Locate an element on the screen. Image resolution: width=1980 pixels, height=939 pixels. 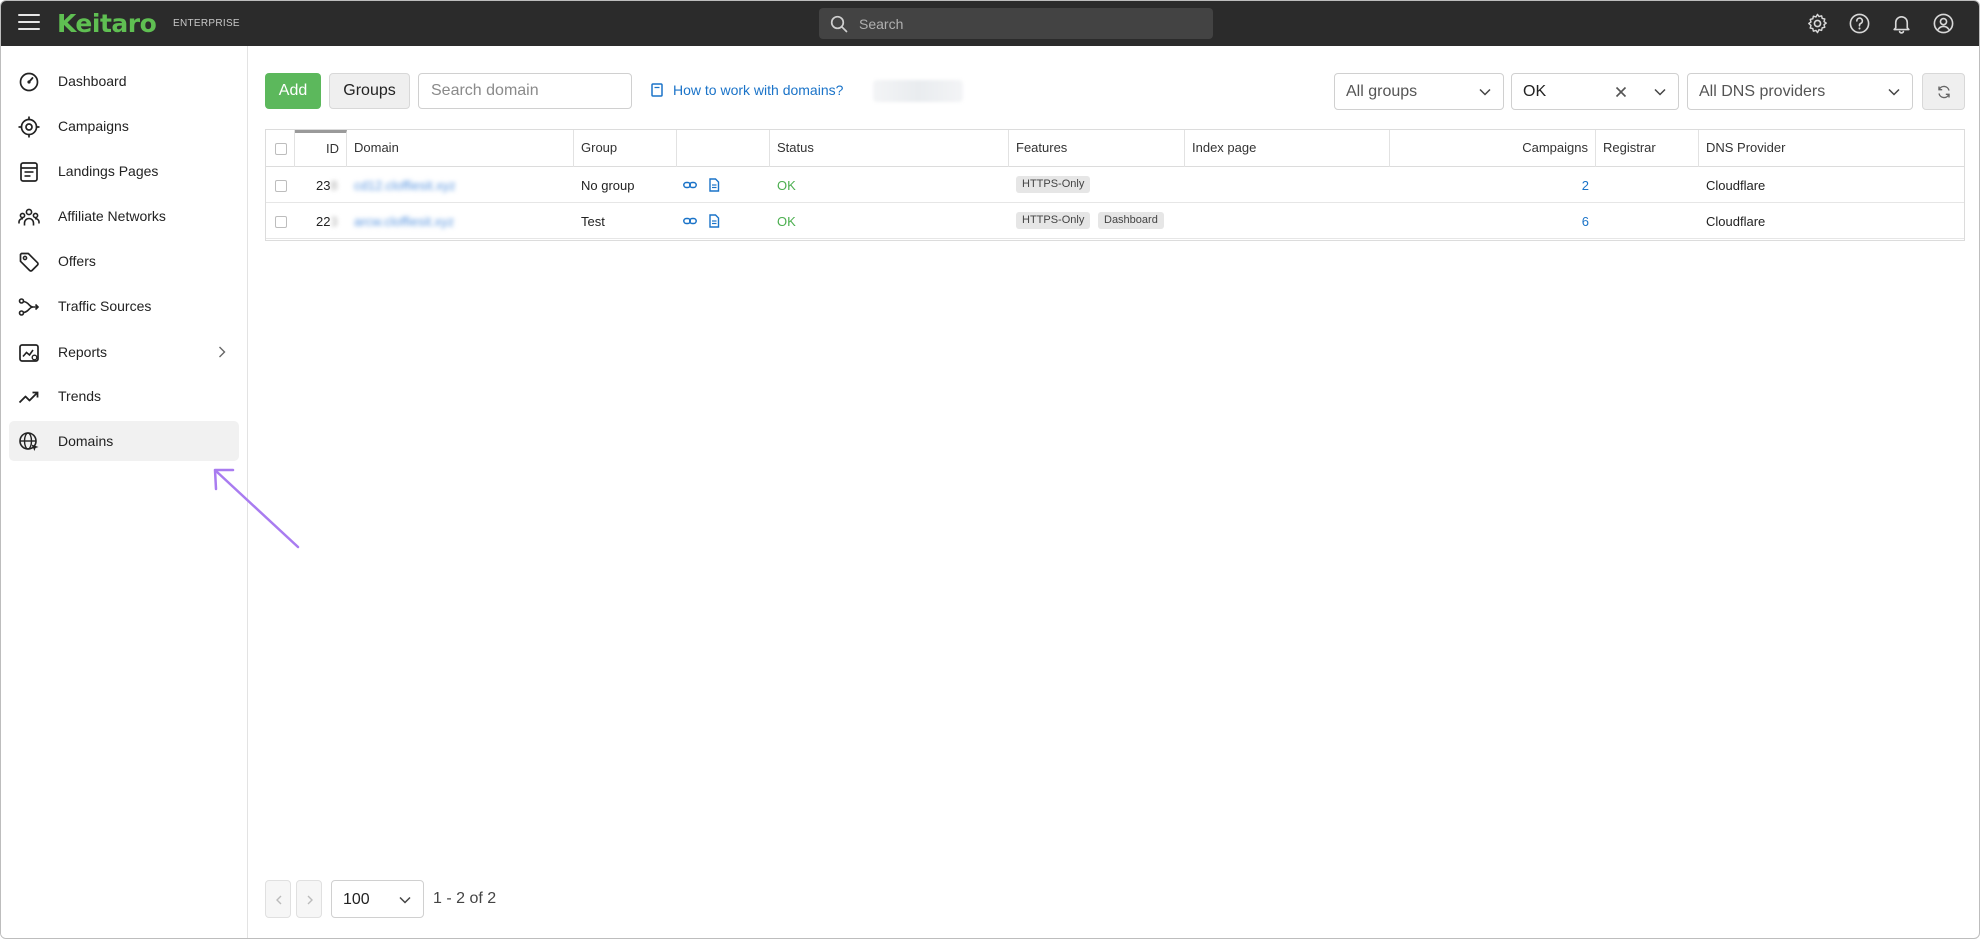
traffic-icon is located at coordinates (29, 307).